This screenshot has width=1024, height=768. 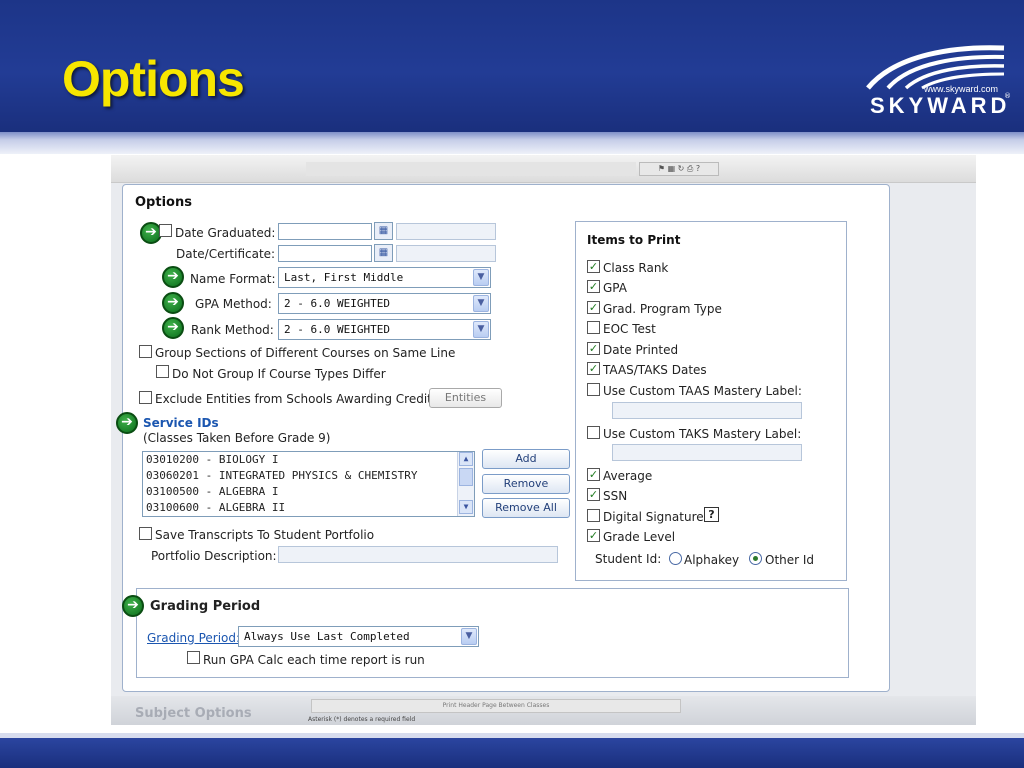 What do you see at coordinates (325, 253) in the screenshot?
I see `date-certificate-input` at bounding box center [325, 253].